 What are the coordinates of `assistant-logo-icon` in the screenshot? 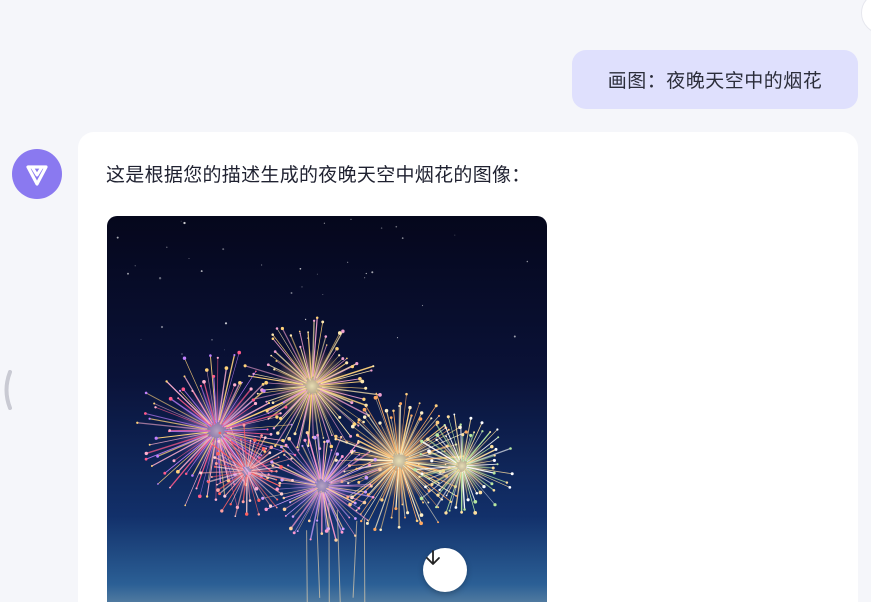 It's located at (37, 175).